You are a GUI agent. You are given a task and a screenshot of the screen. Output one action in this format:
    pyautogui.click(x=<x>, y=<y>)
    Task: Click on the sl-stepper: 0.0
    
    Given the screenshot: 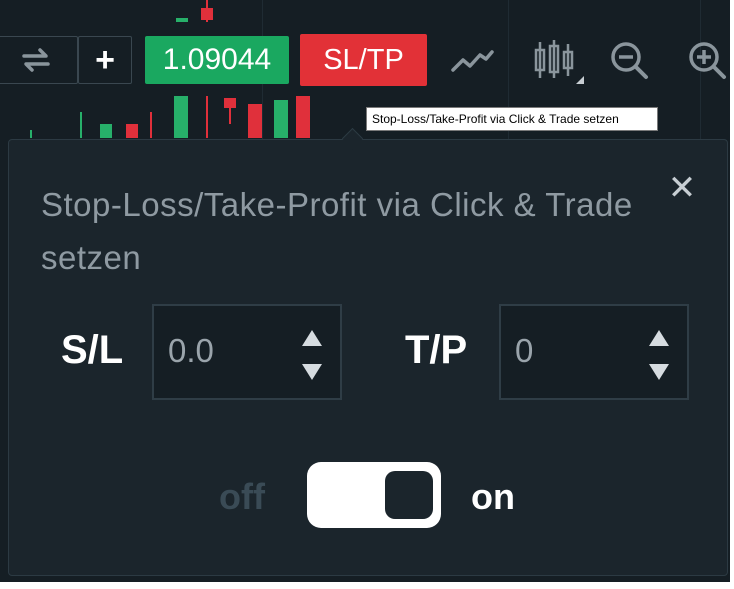 What is the action you would take?
    pyautogui.click(x=247, y=352)
    